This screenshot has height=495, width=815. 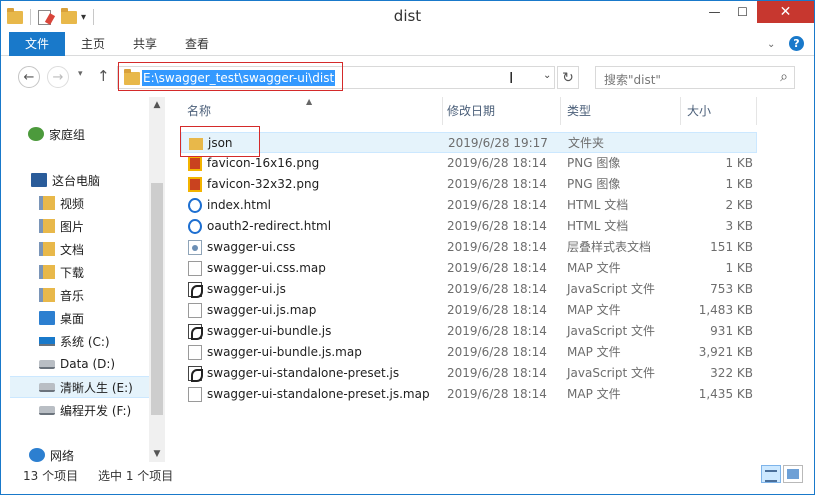 What do you see at coordinates (471, 111) in the screenshot?
I see `column-header-label: 修改日期` at bounding box center [471, 111].